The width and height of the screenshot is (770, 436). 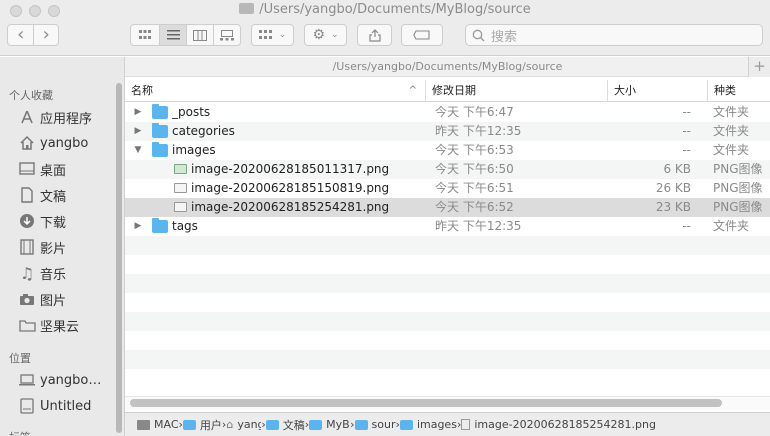 I want to click on file-name: image-20200628185254281.png, so click(x=290, y=207).